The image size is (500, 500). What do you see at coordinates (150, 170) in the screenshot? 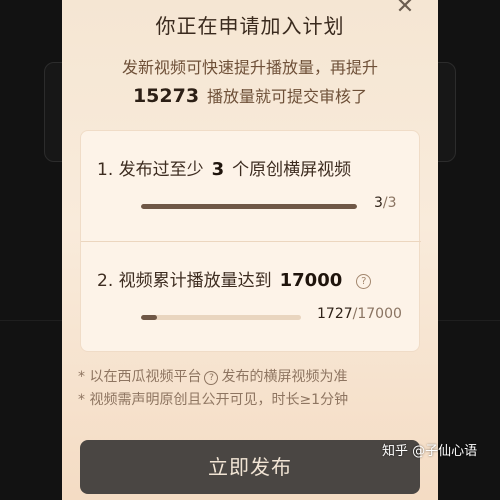
I see `task-label-prefix: 1. 发布过至少` at bounding box center [150, 170].